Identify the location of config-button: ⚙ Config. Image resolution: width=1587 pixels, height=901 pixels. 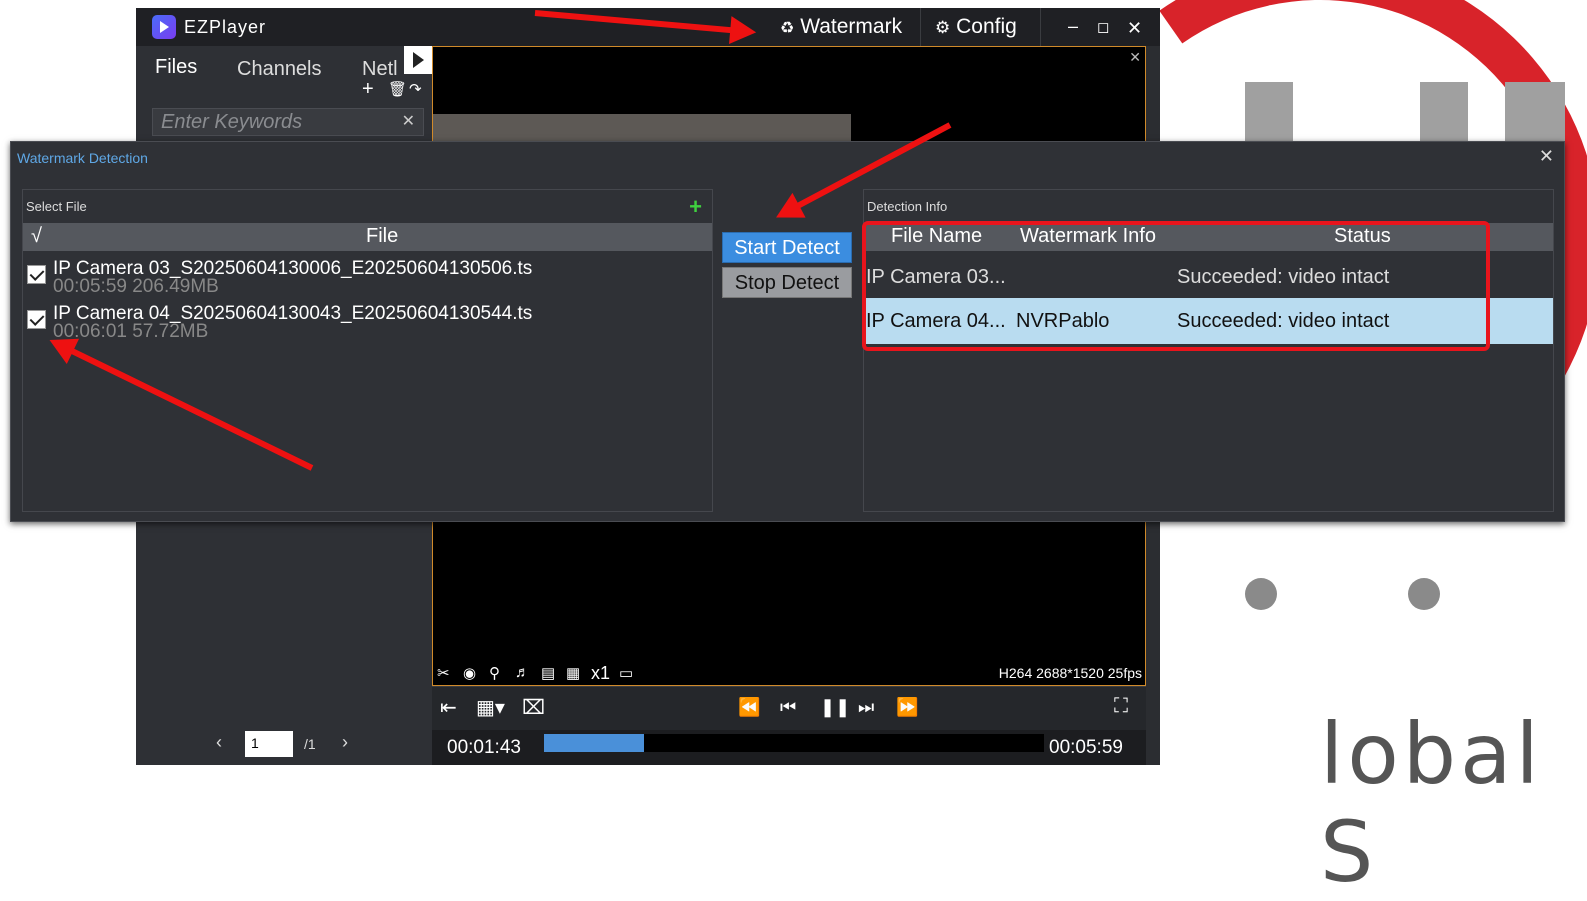
(975, 27).